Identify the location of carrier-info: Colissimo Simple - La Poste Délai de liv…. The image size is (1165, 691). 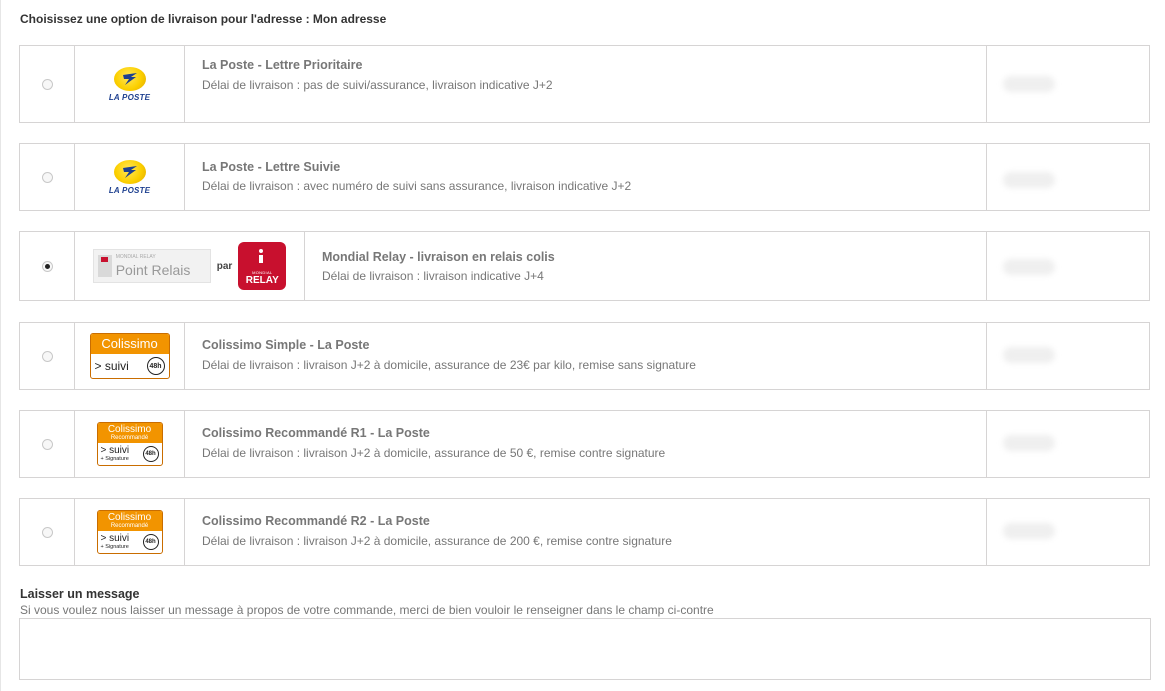
(594, 356).